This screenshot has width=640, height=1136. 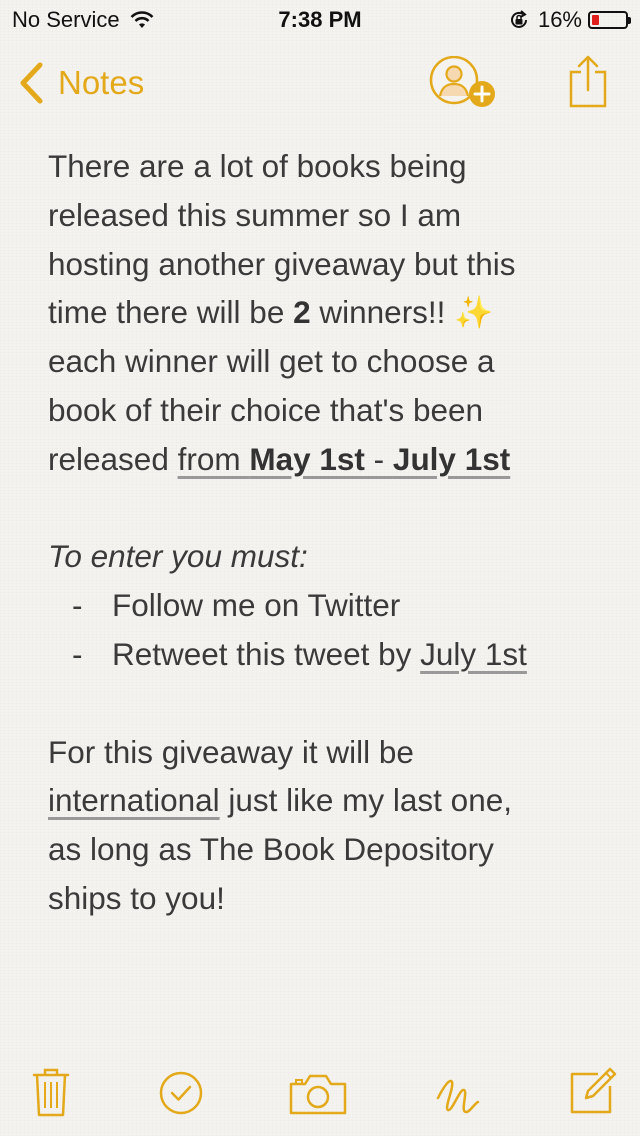 What do you see at coordinates (282, 263) in the screenshot?
I see `note-line: hosting another giveaway but this` at bounding box center [282, 263].